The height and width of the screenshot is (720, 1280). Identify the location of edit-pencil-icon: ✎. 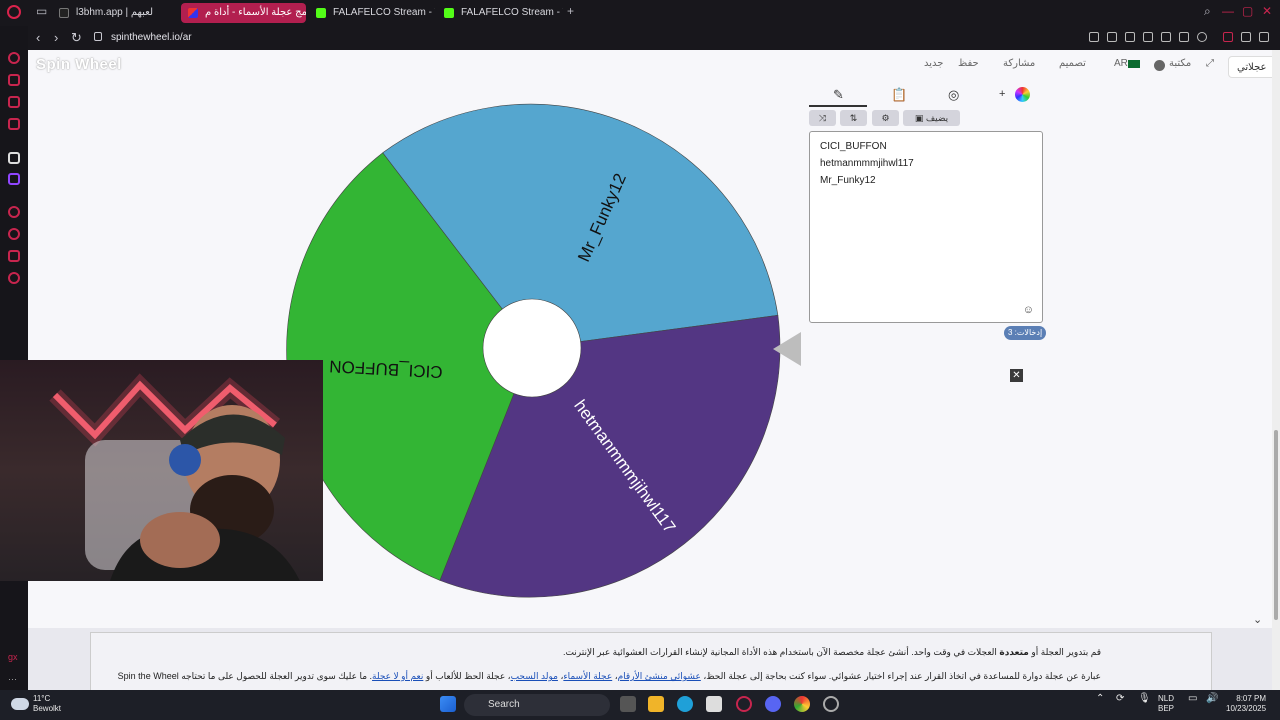
(838, 95).